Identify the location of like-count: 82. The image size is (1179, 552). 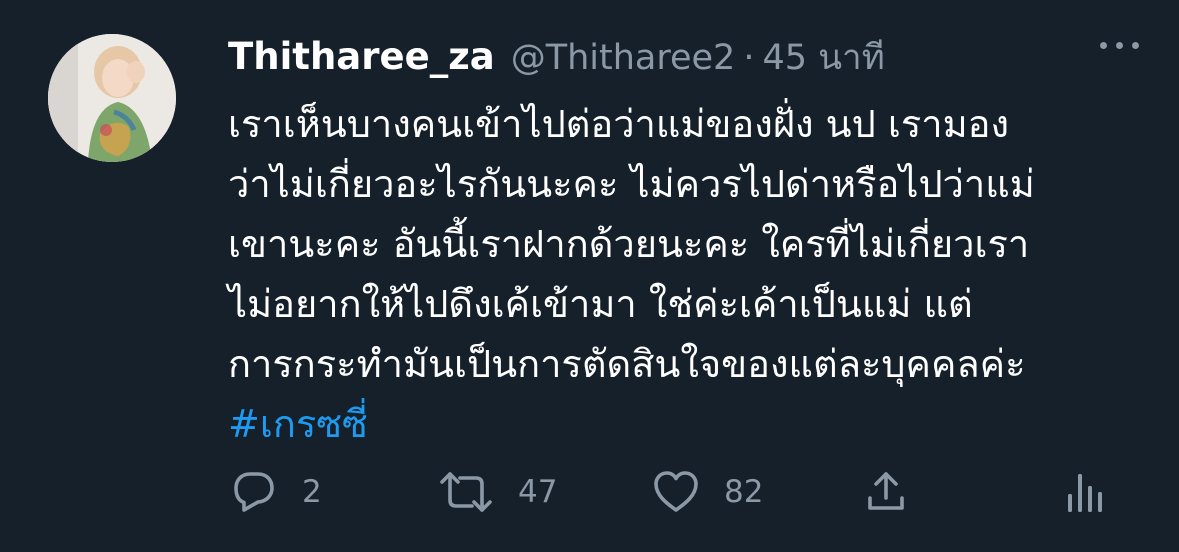
(744, 492).